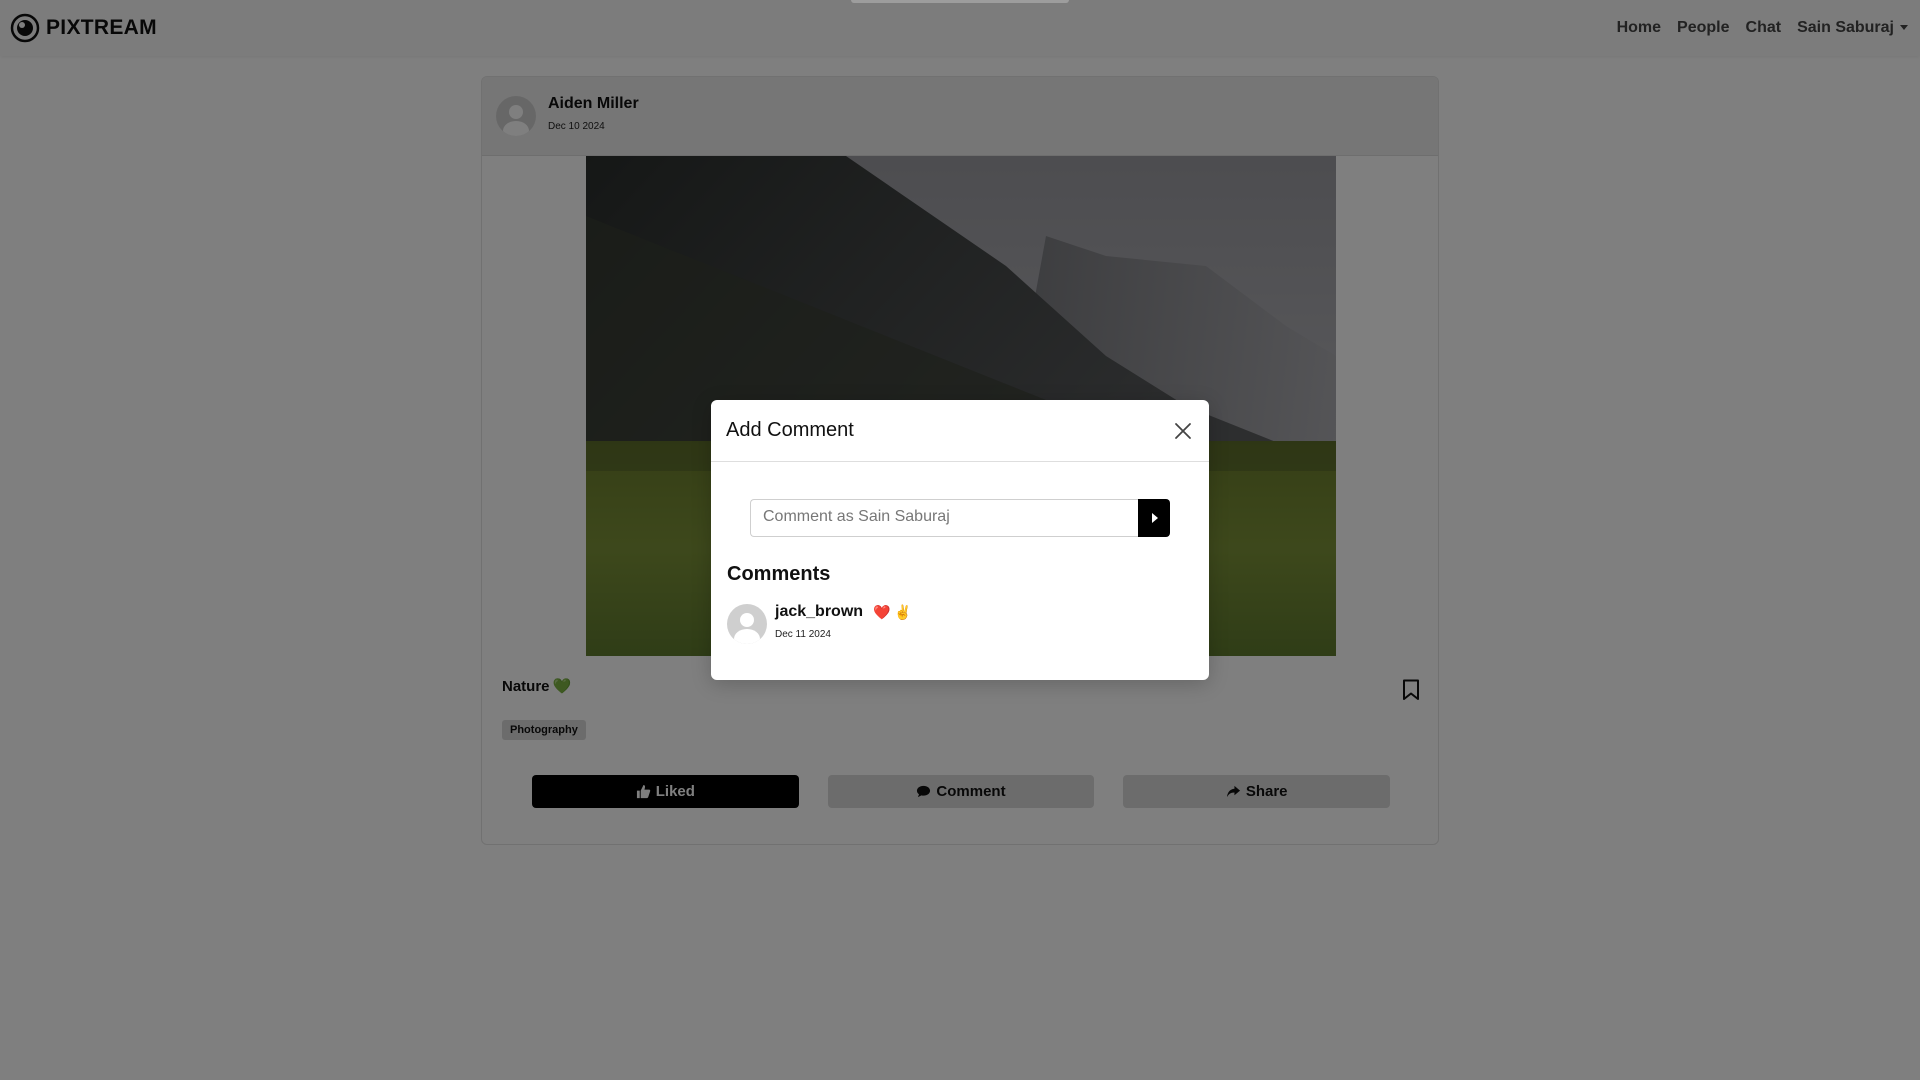 This screenshot has height=1080, width=1920. What do you see at coordinates (790, 430) in the screenshot?
I see `modal-title: Add Comment` at bounding box center [790, 430].